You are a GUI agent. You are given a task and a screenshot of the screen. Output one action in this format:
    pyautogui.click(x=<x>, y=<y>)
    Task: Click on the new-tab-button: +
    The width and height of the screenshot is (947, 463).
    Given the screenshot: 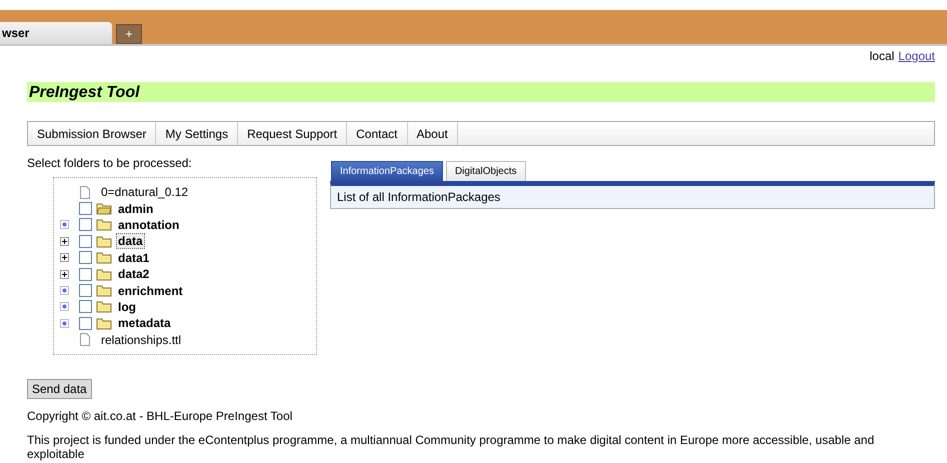 What is the action you would take?
    pyautogui.click(x=129, y=34)
    